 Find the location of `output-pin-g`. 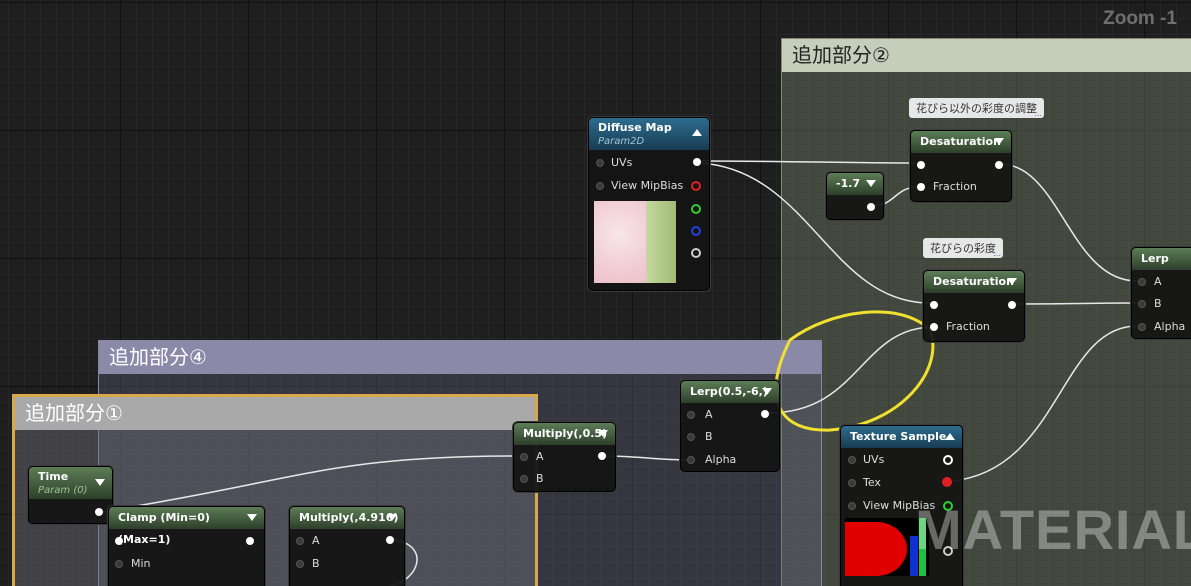

output-pin-g is located at coordinates (696, 209).